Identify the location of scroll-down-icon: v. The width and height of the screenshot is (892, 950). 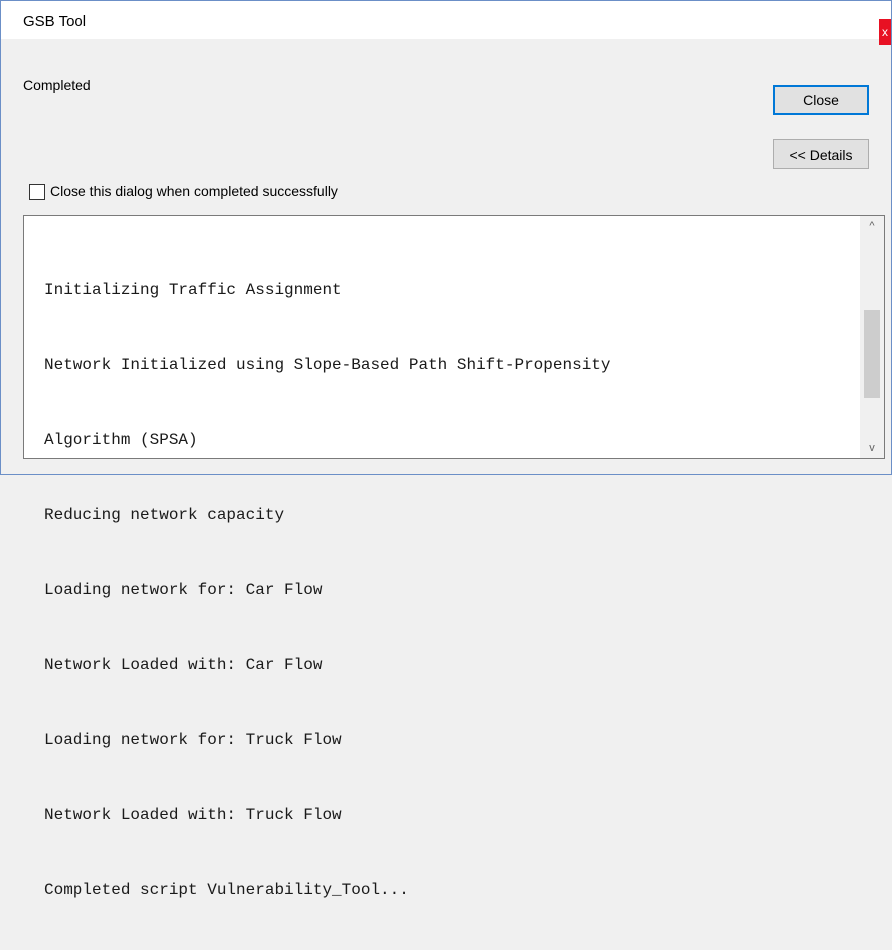
(872, 448).